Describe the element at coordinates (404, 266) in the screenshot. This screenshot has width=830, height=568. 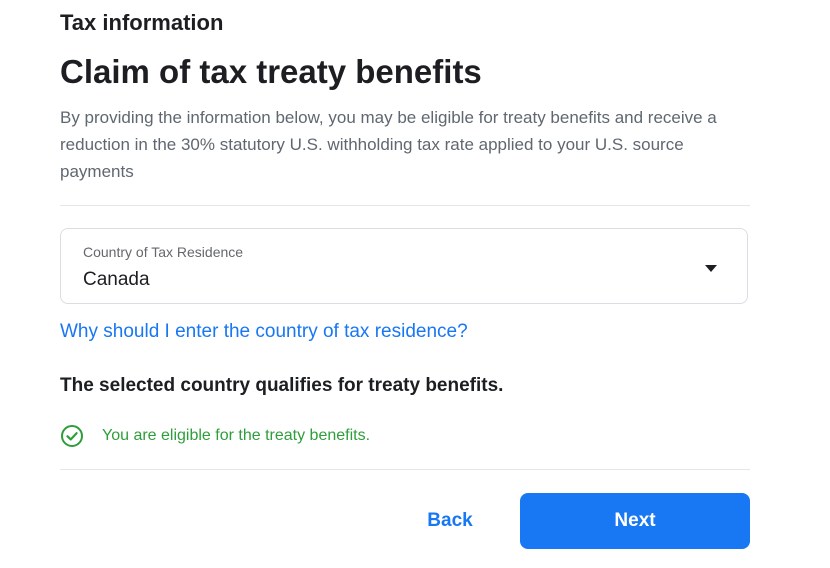
I see `country-of-tax-residence-select: Country of Tax Residence Canada` at that location.